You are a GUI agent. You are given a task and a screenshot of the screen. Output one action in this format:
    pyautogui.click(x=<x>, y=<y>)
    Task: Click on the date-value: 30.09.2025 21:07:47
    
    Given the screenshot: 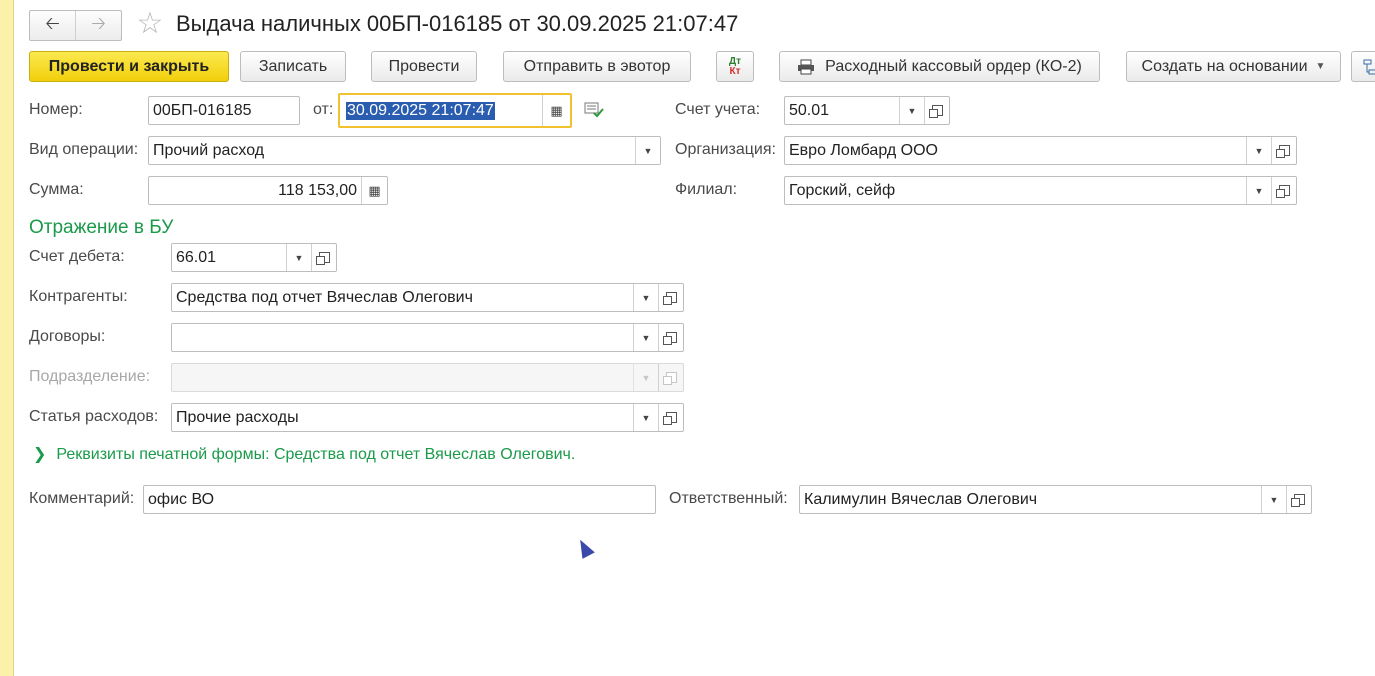 What is the action you would take?
    pyautogui.click(x=420, y=110)
    